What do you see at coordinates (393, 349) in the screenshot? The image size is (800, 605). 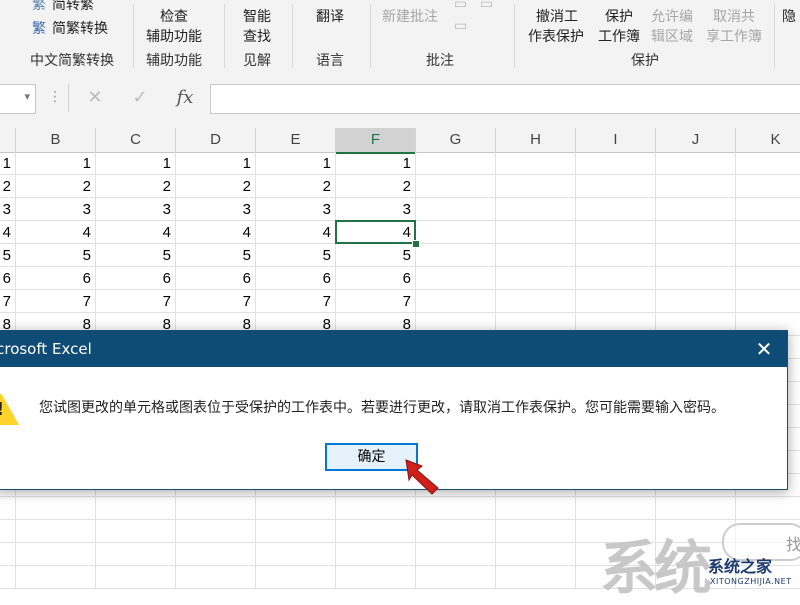 I see `dialog-titlebar: Microsoft Excel ✕` at bounding box center [393, 349].